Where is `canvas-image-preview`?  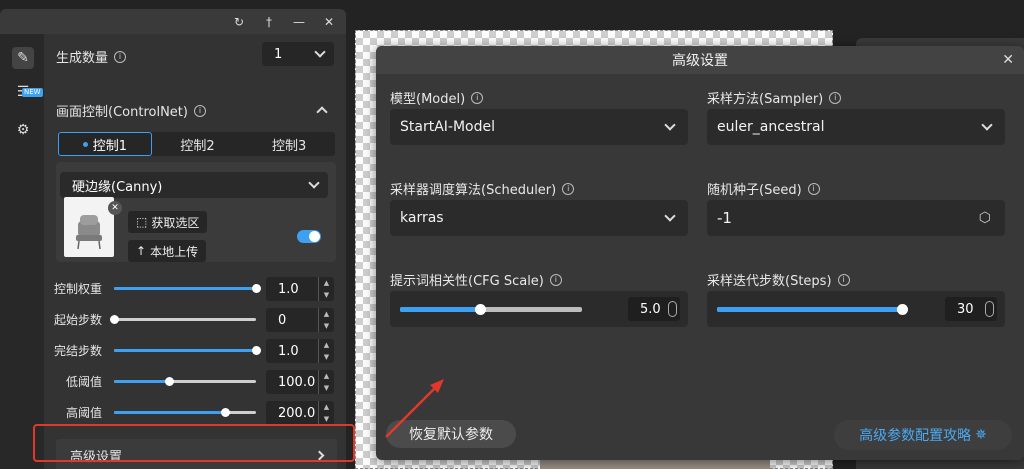 canvas-image-preview is located at coordinates (655, 464).